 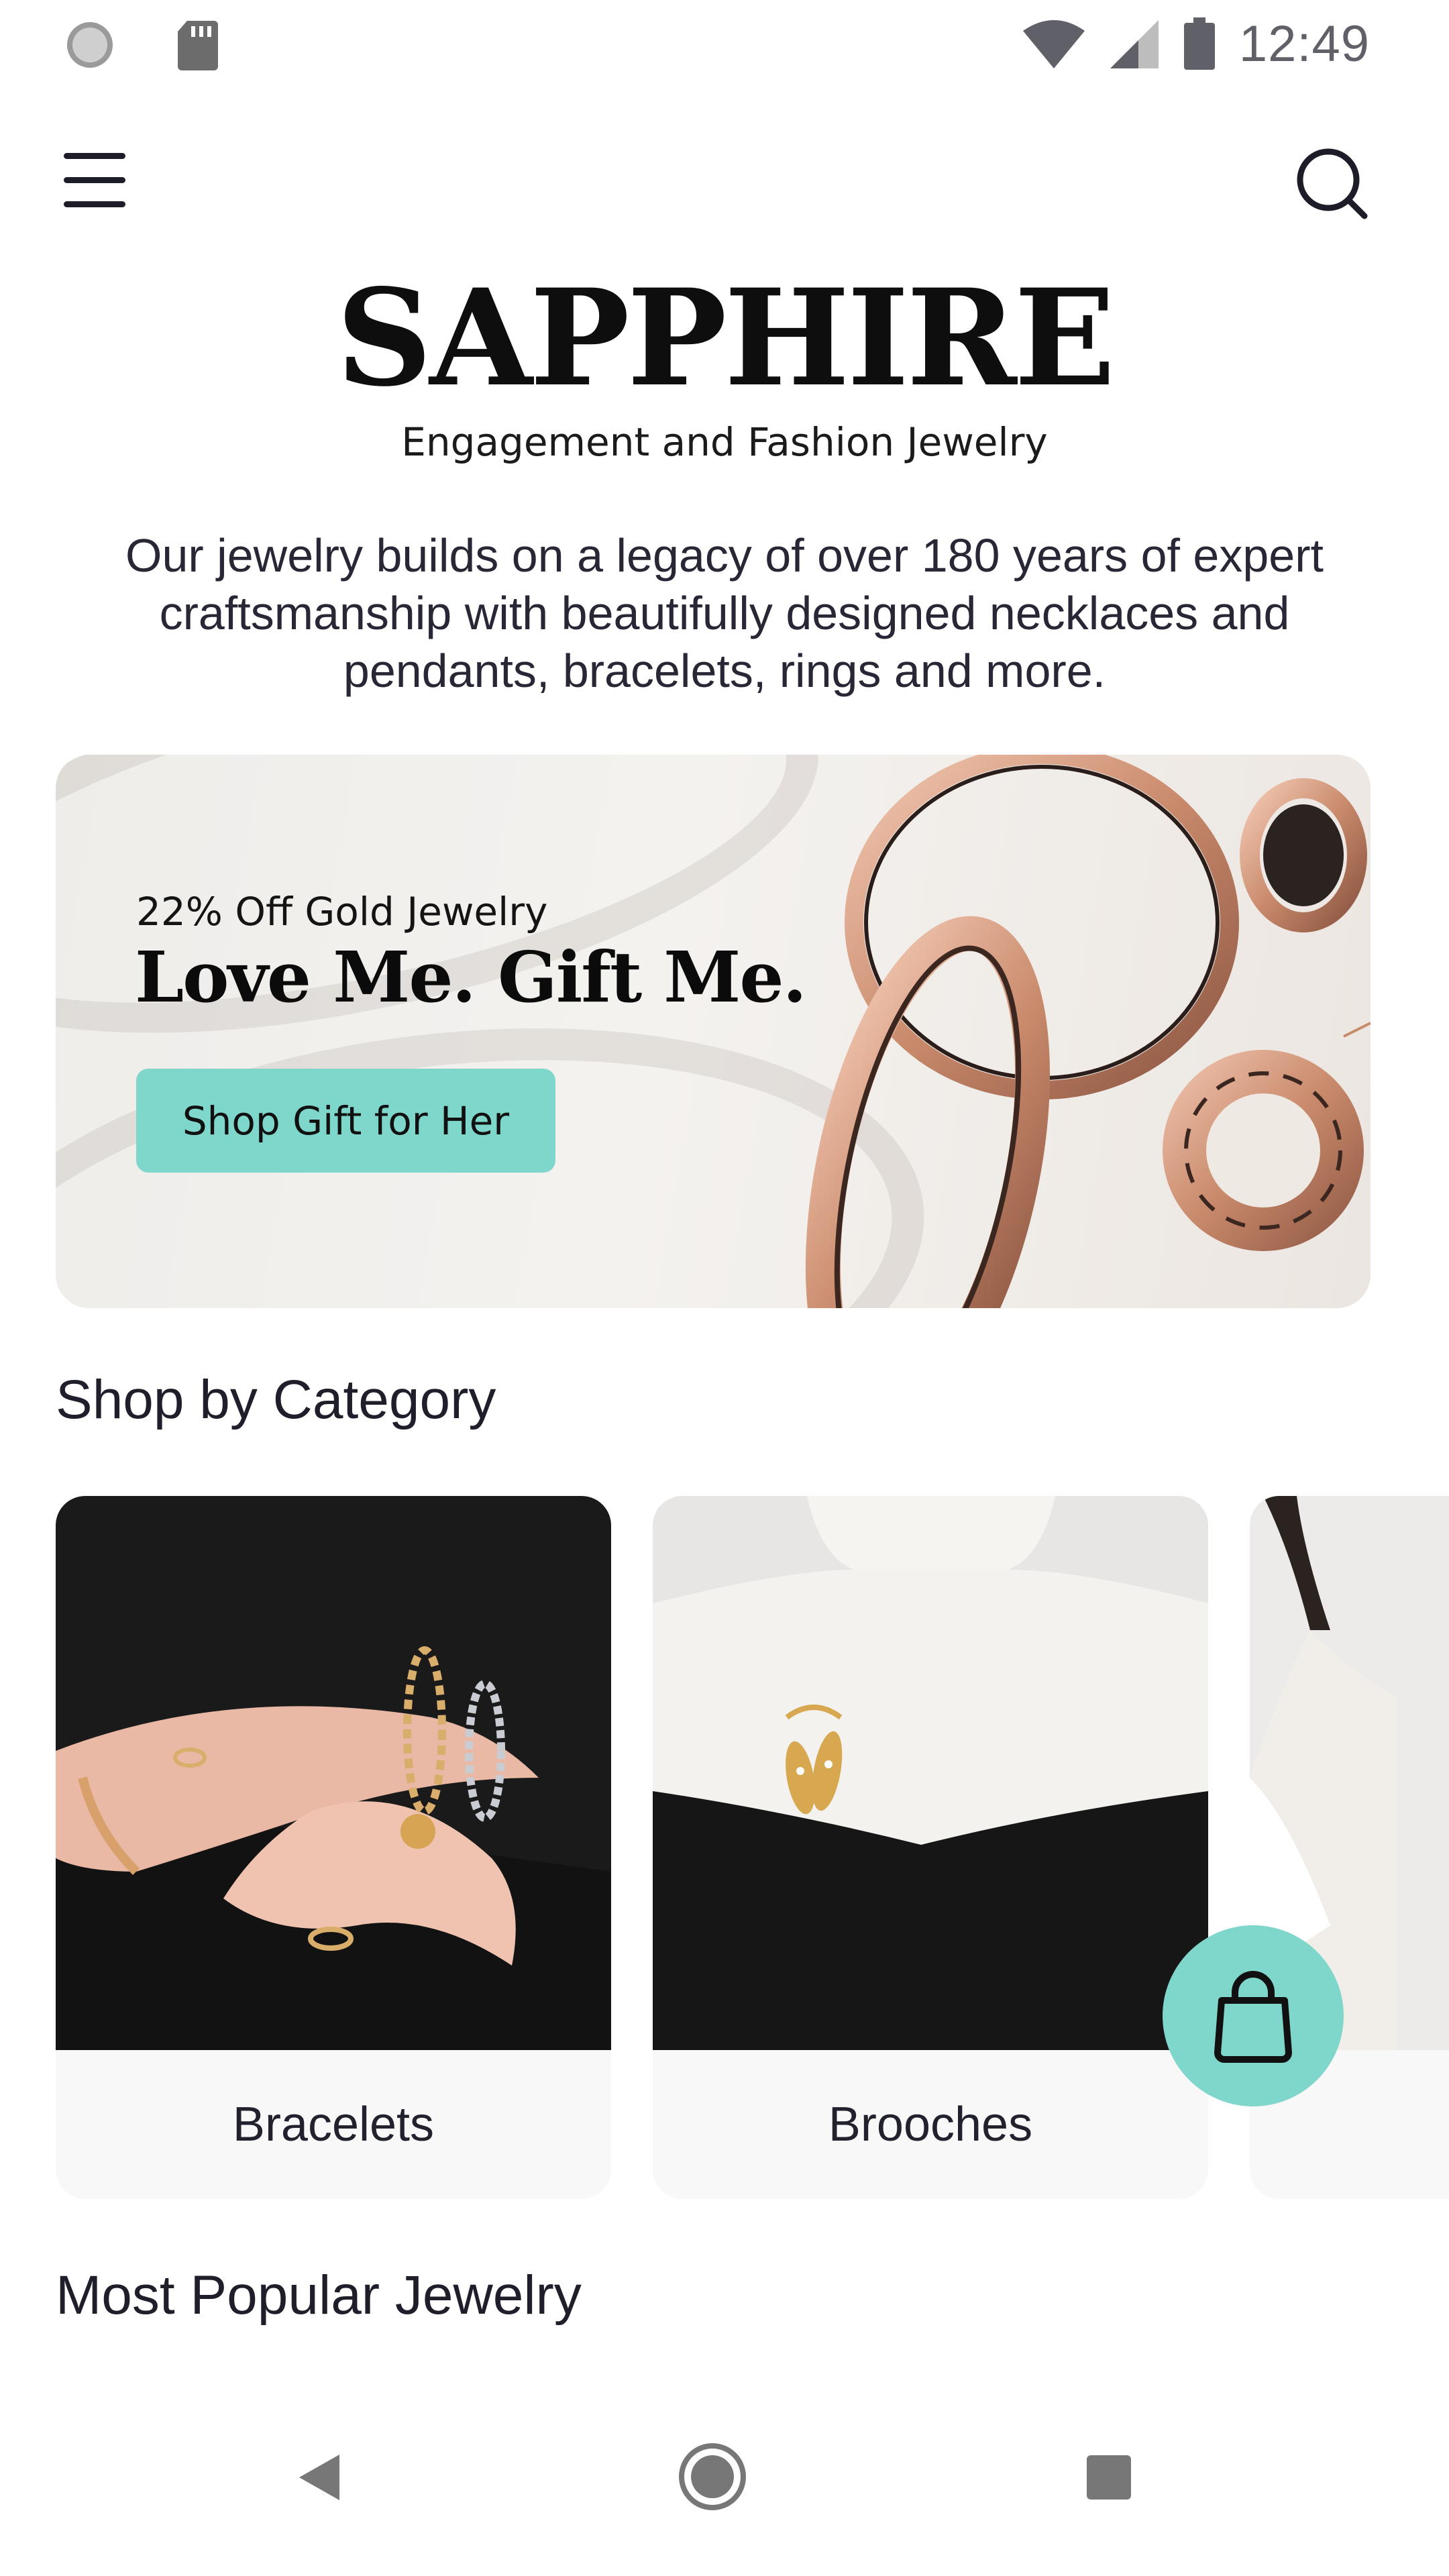 I want to click on battery-icon, so click(x=1199, y=43).